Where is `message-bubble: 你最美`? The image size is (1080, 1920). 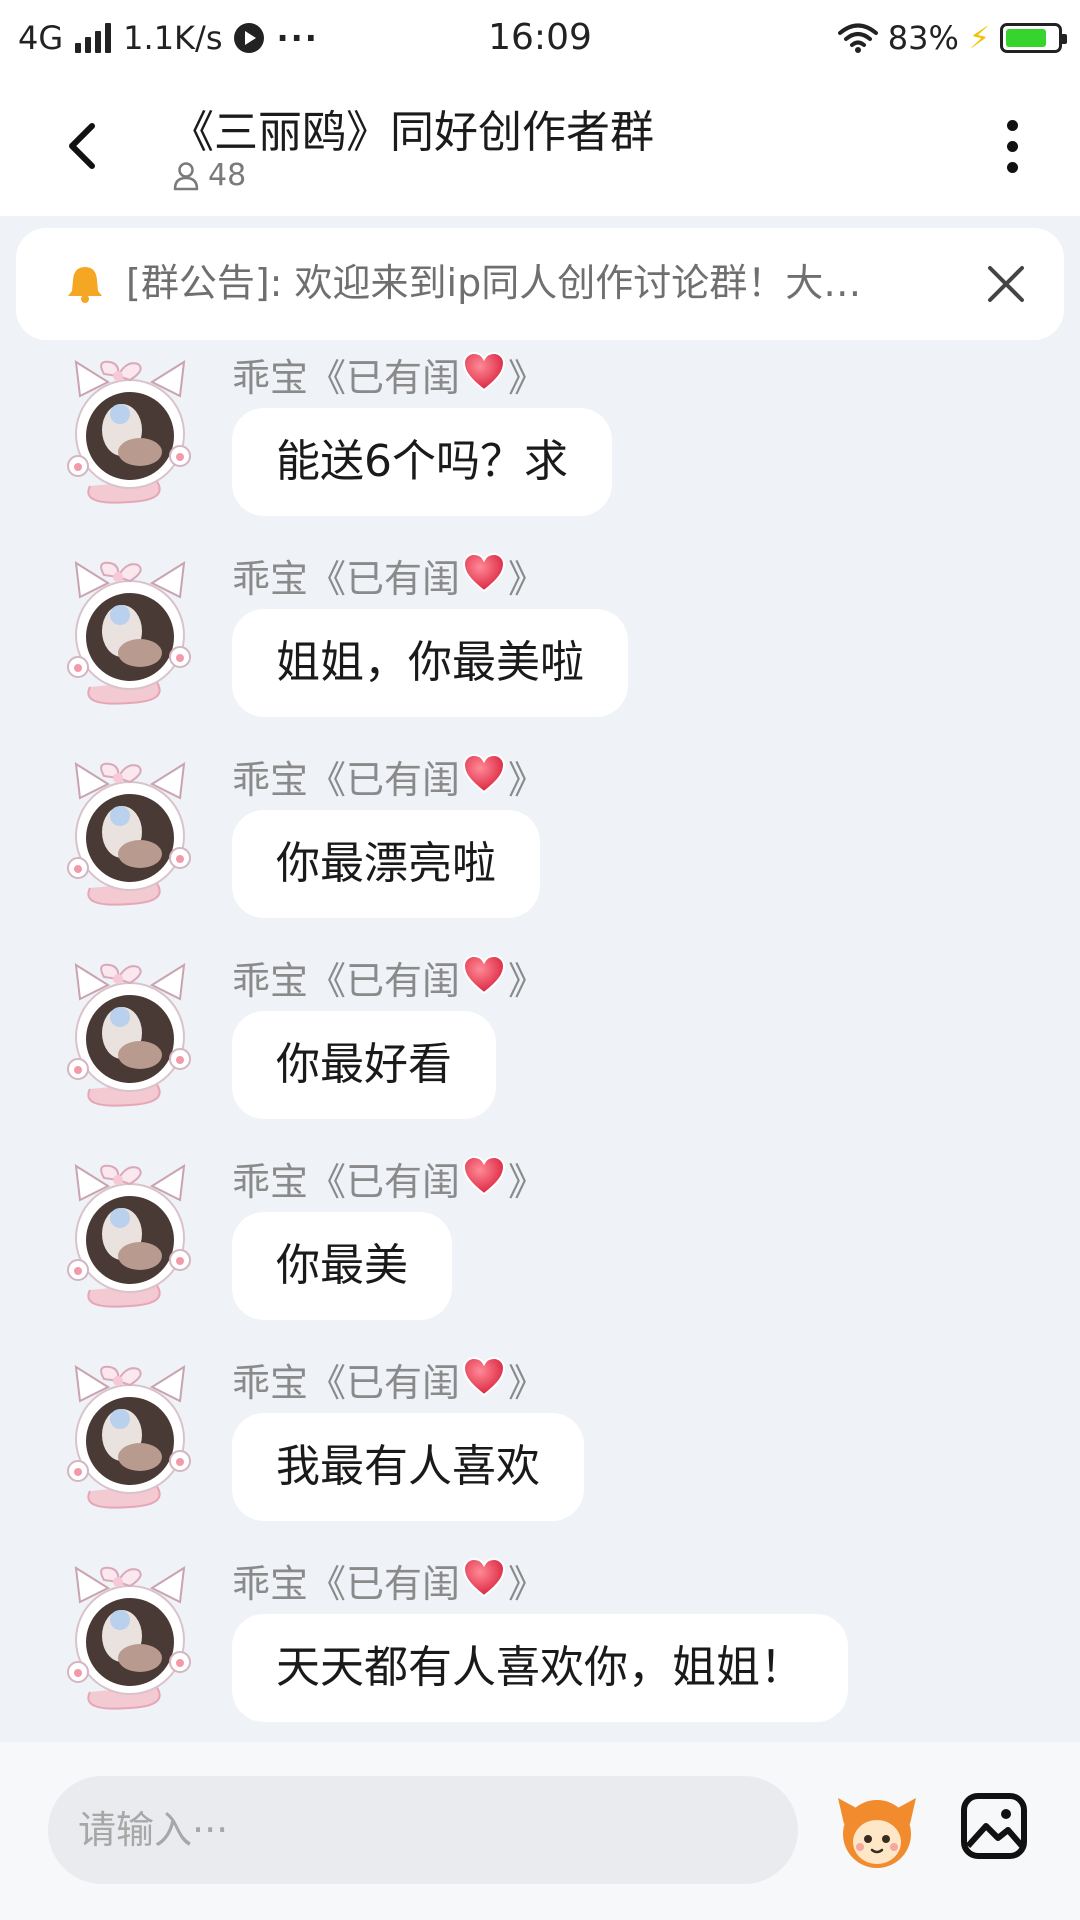
message-bubble: 你最美 is located at coordinates (342, 1266).